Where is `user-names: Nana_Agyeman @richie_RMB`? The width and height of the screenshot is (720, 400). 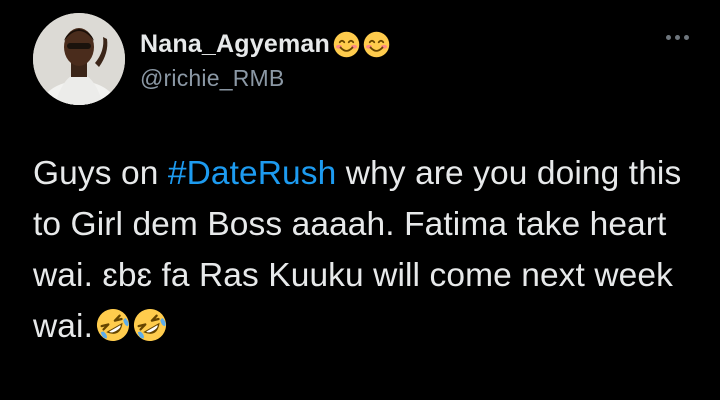
user-names: Nana_Agyeman @richie_RMB is located at coordinates (265, 59).